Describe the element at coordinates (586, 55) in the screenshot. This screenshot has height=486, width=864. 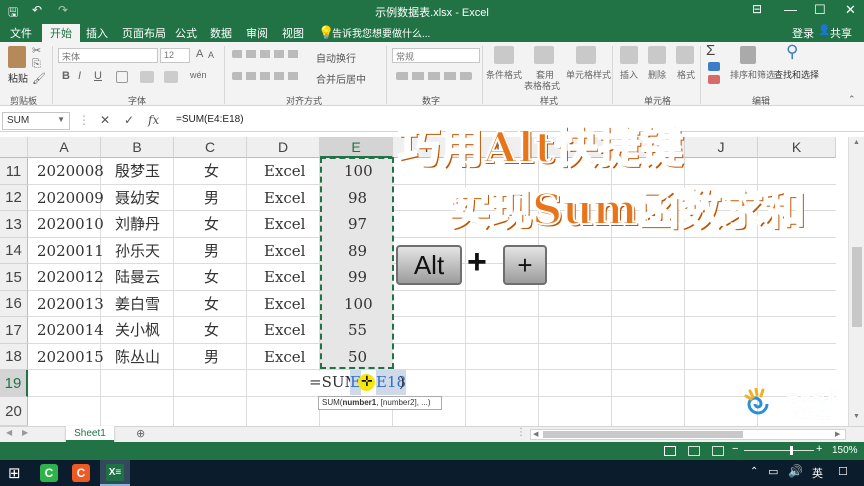
I see `cell-style-icon` at that location.